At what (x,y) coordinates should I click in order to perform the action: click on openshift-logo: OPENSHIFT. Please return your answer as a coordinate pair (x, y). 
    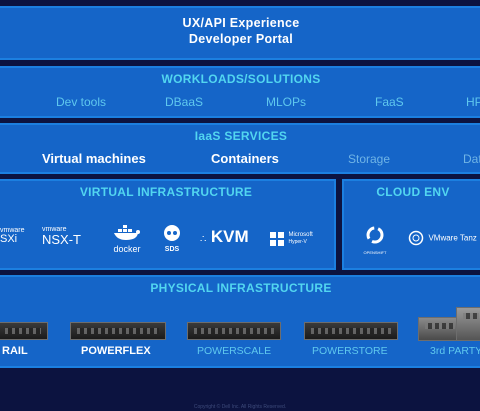
    Looking at the image, I should click on (375, 240).